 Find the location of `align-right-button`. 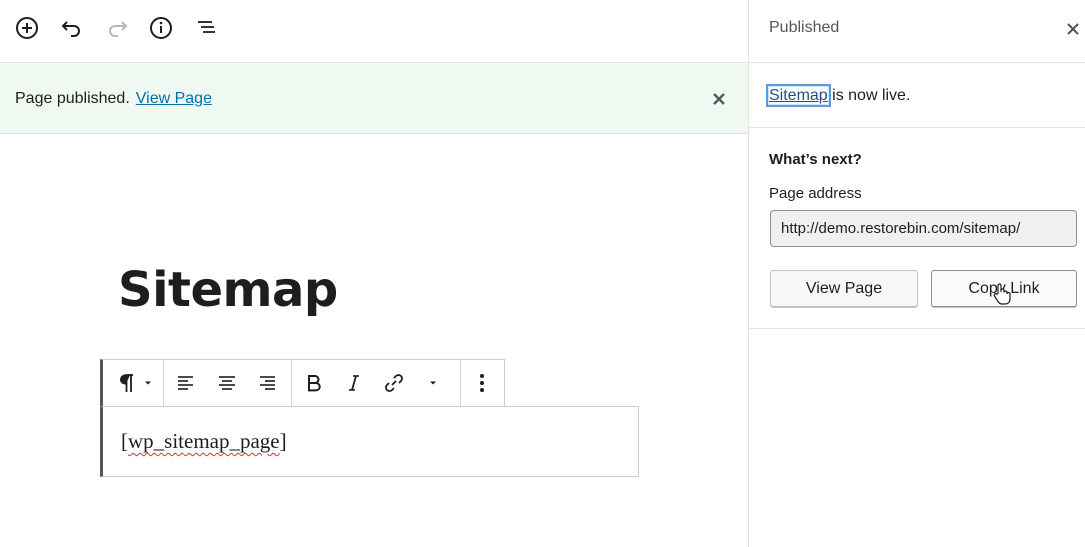

align-right-button is located at coordinates (267, 383).